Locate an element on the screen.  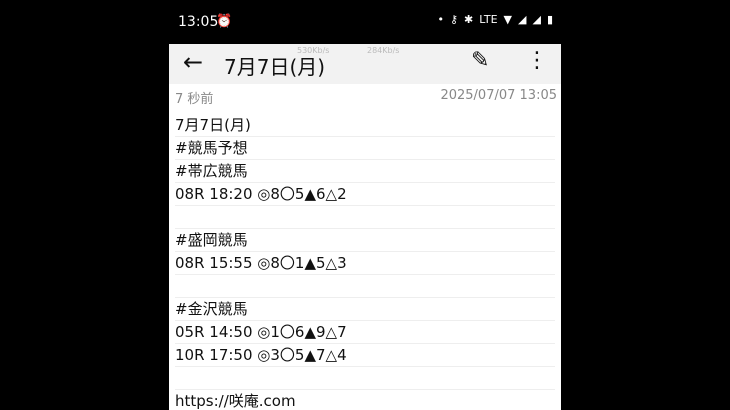
lte-label: LTE is located at coordinates (488, 19).